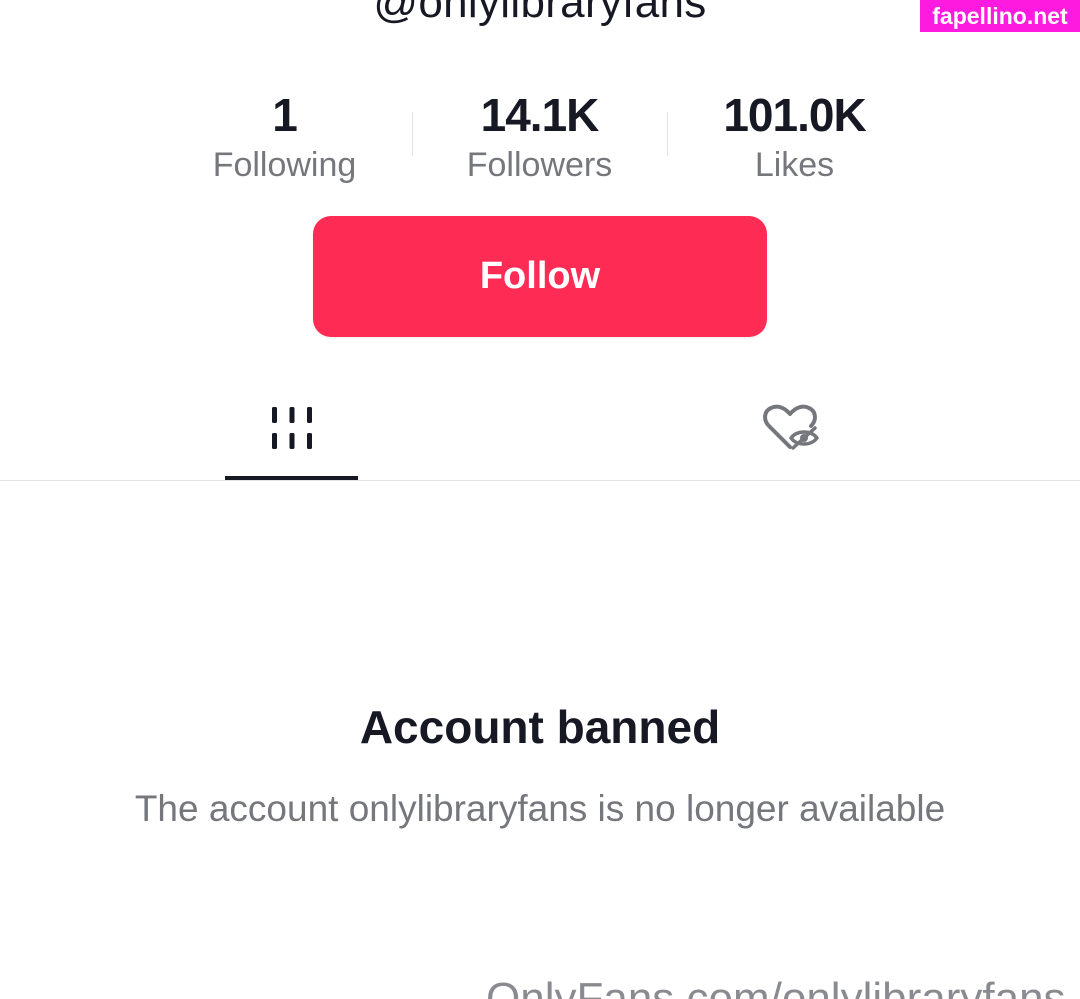  I want to click on stat-following-label: Following, so click(284, 165).